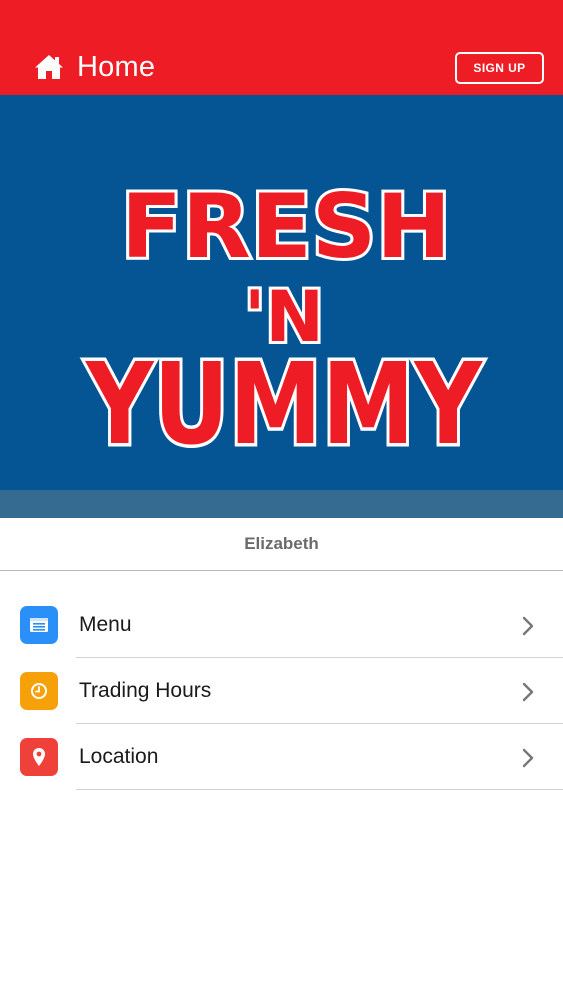  Describe the element at coordinates (39, 691) in the screenshot. I see `clock-icon` at that location.